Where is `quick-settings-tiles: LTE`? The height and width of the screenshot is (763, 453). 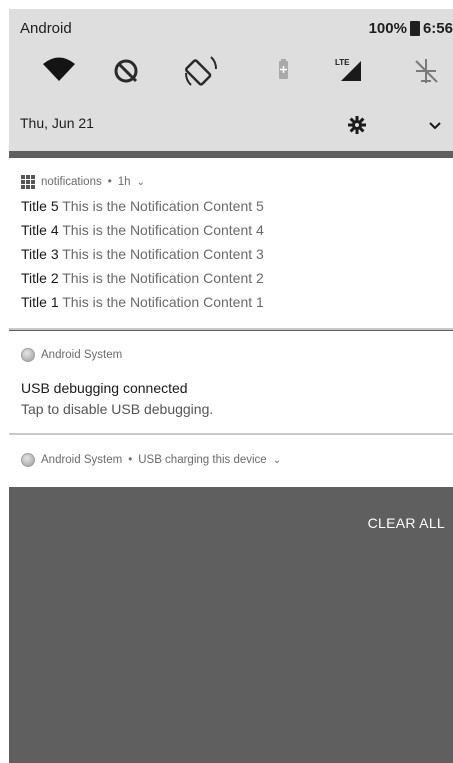
quick-settings-tiles: LTE is located at coordinates (231, 71).